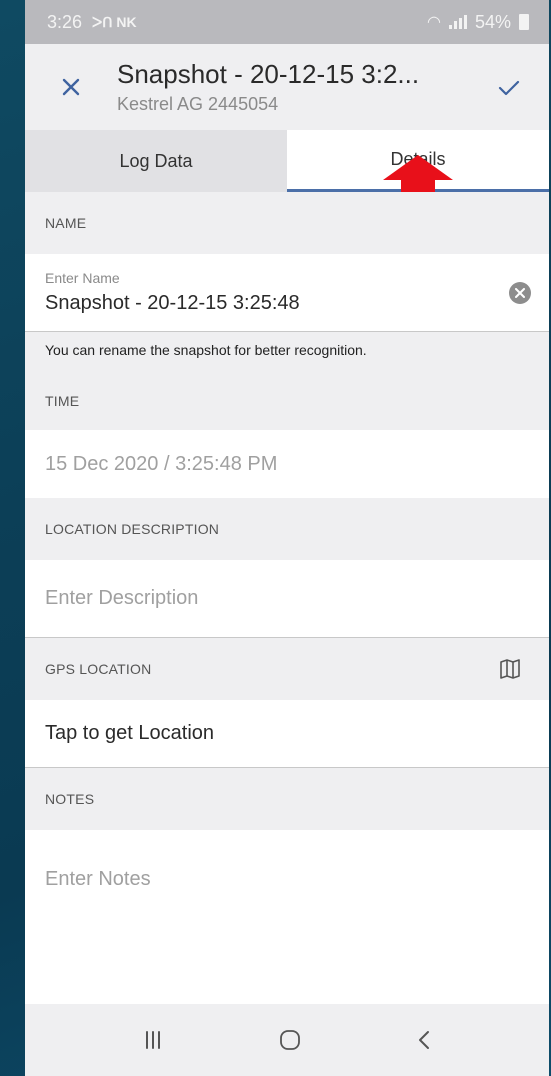 The height and width of the screenshot is (1076, 551). What do you see at coordinates (122, 598) in the screenshot?
I see `location-description-placeholder: Enter Description` at bounding box center [122, 598].